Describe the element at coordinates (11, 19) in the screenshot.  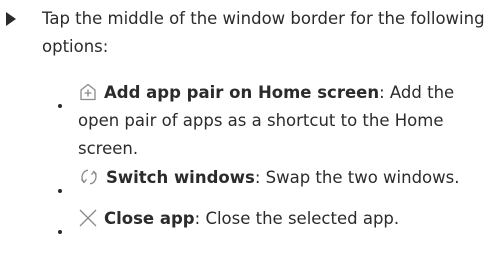
I see `triangle-bullet-icon` at that location.